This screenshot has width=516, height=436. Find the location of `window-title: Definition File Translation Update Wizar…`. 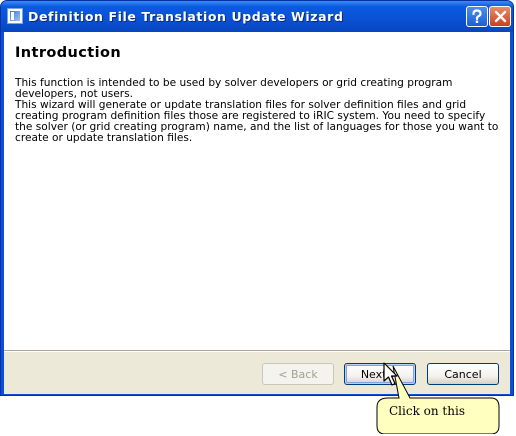

window-title: Definition File Translation Update Wizar… is located at coordinates (186, 16).